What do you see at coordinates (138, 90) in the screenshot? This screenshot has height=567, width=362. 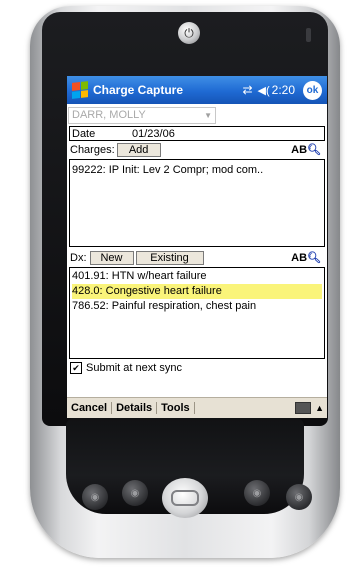 I see `app-title: Charge Capture` at bounding box center [138, 90].